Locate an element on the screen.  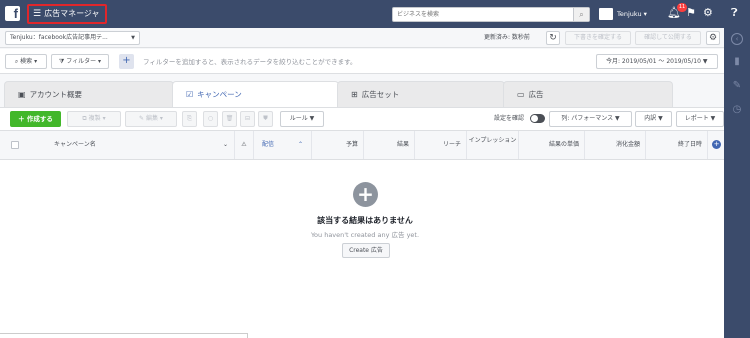
filter-button: ⧩ フィルター ▾ is located at coordinates (80, 61).